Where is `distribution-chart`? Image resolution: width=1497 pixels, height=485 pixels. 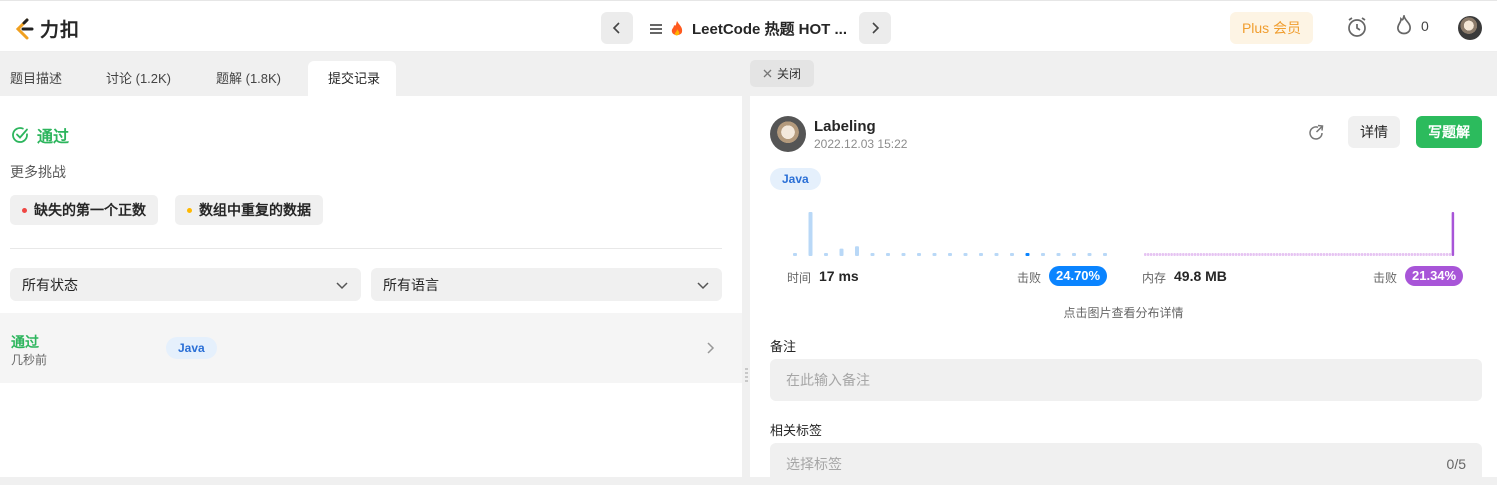 distribution-chart is located at coordinates (1123, 236).